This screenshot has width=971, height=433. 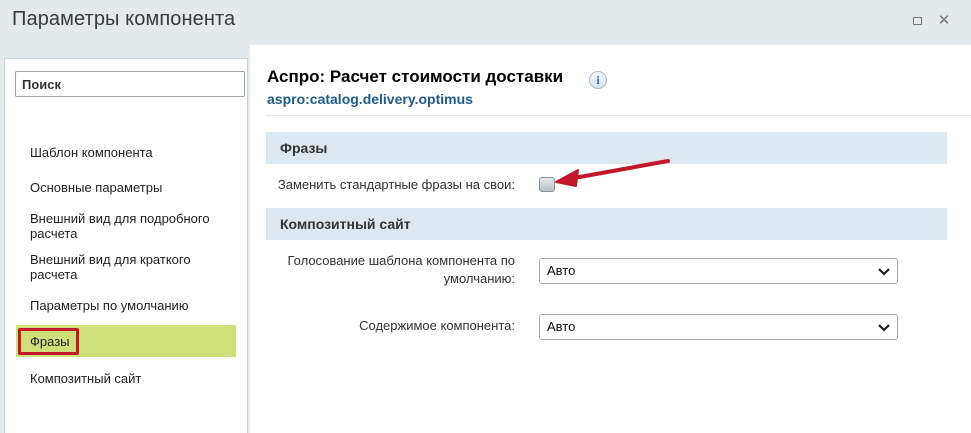 I want to click on search-input, so click(x=130, y=84).